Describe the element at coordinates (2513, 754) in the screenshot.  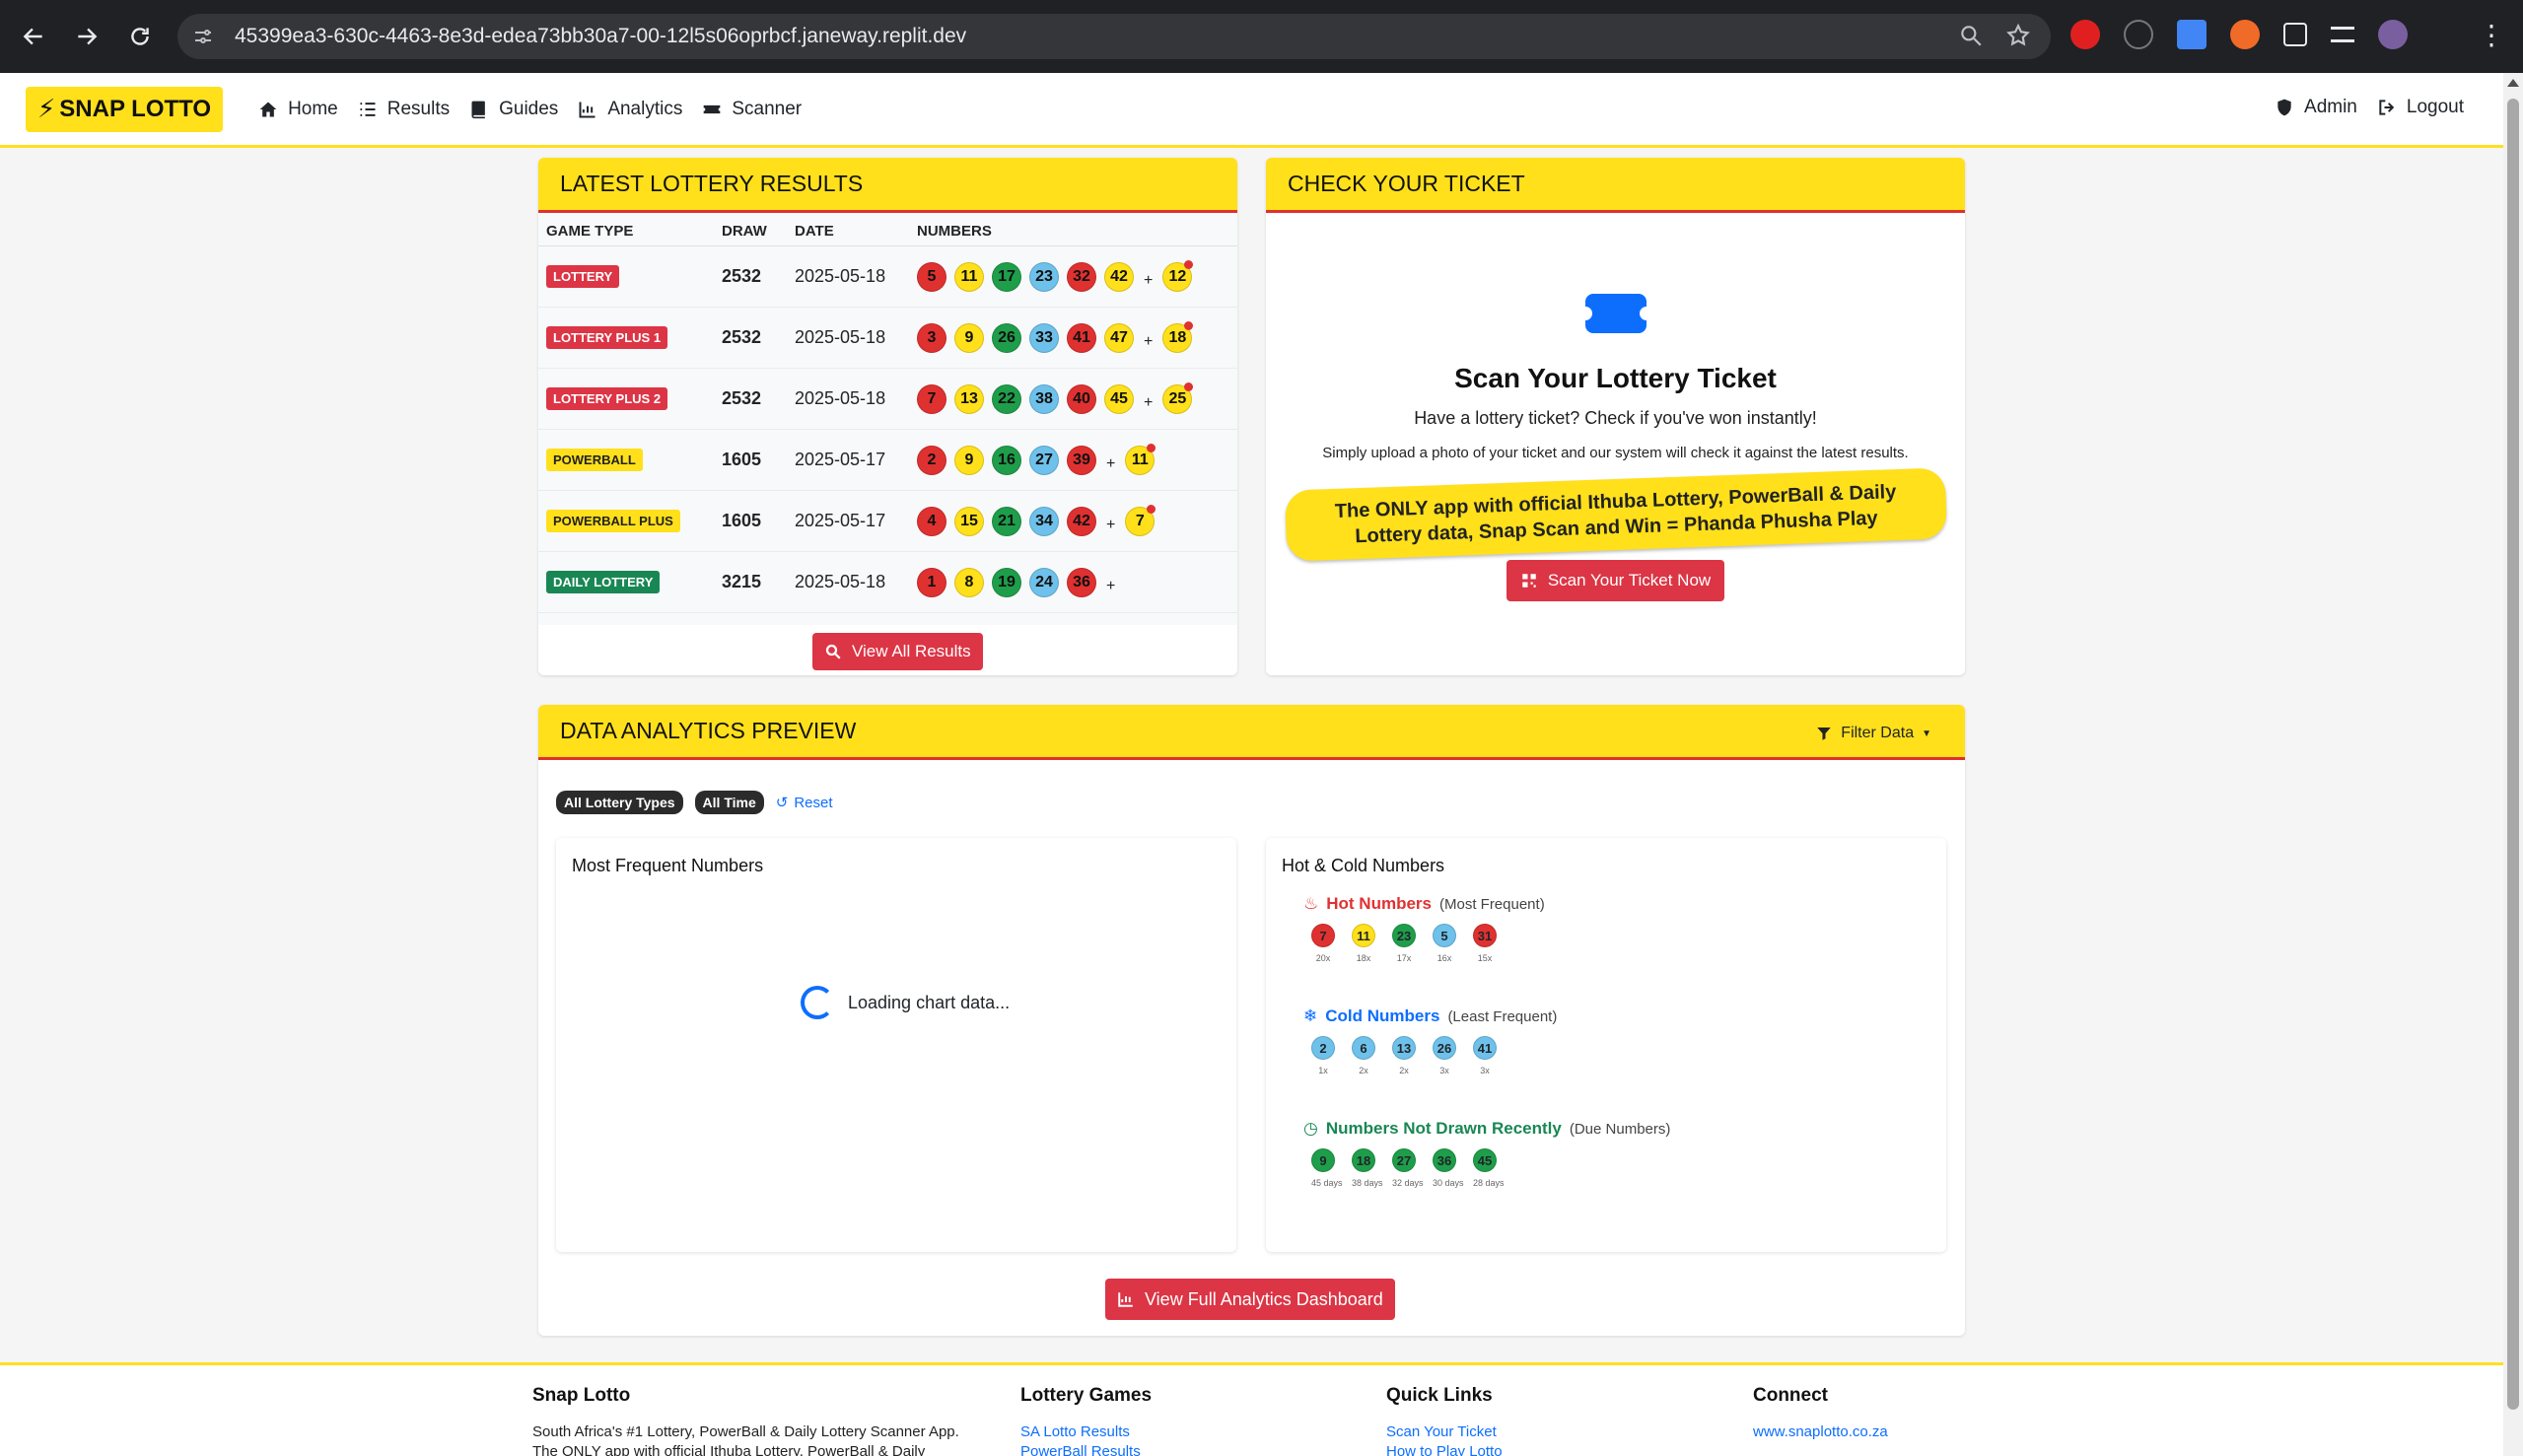
I see `scrollbar-thumb` at that location.